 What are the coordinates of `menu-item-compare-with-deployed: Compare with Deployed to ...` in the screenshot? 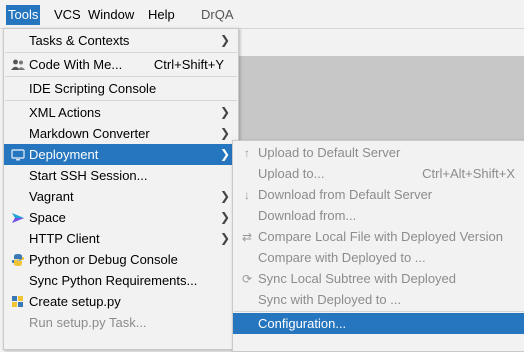 It's located at (378, 257).